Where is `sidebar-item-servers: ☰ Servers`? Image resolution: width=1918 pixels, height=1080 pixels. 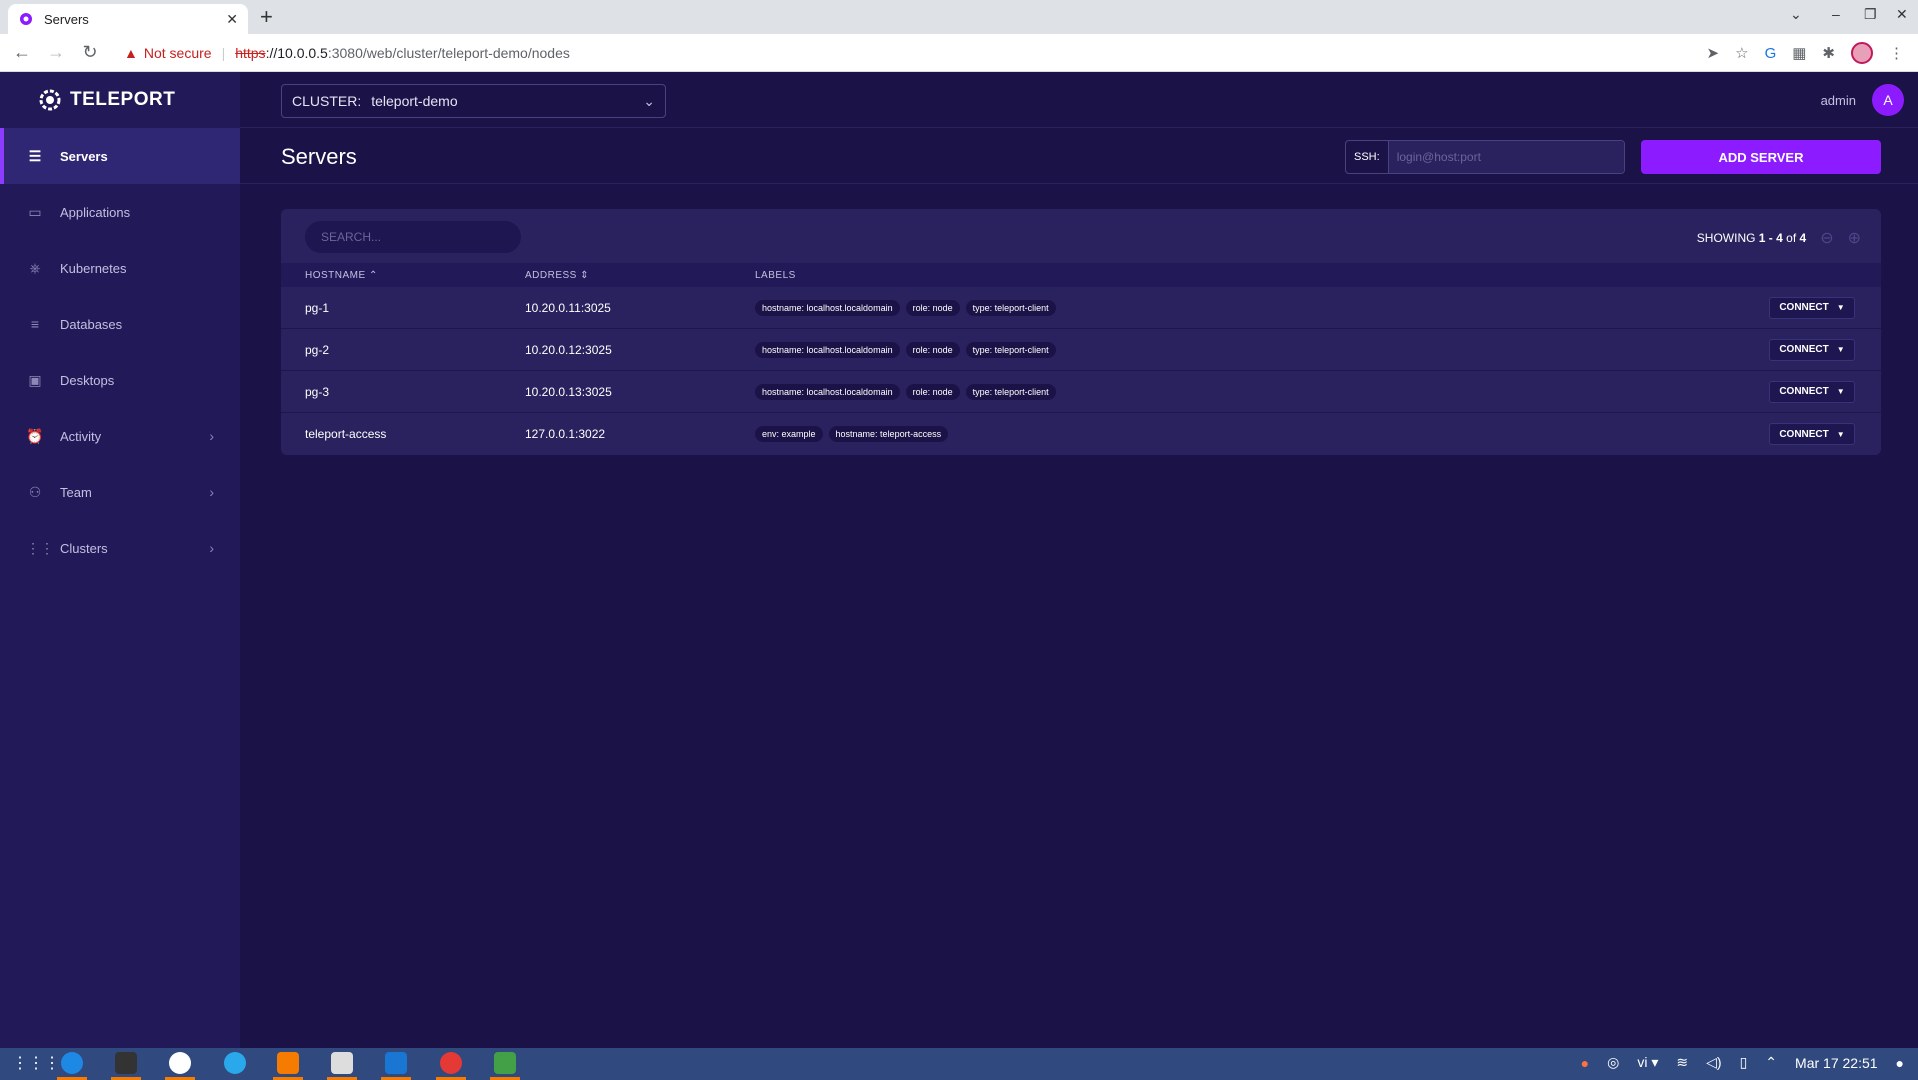
sidebar-item-servers: ☰ Servers is located at coordinates (120, 156).